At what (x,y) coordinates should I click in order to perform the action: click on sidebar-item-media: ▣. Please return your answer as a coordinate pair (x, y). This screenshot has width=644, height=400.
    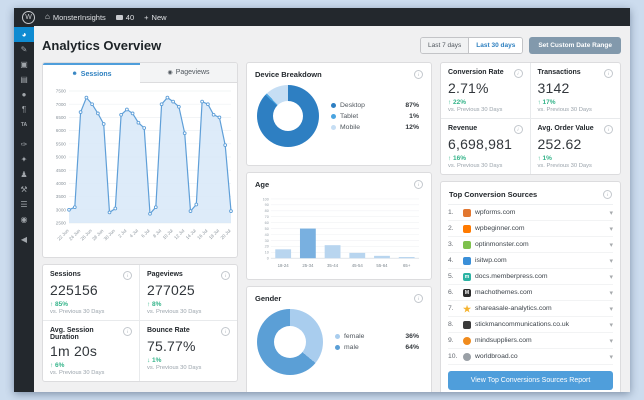
    Looking at the image, I should click on (24, 64).